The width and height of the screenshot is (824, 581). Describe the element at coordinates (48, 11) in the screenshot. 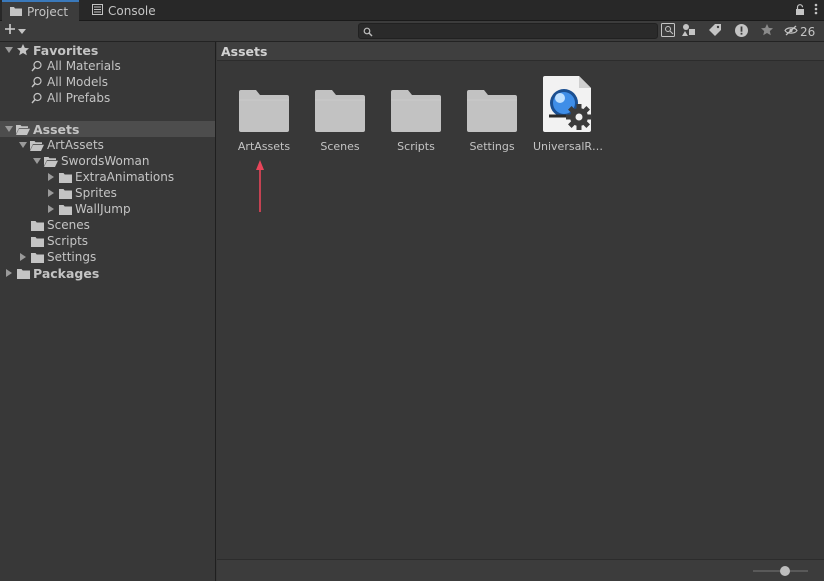

I see `tab-label: Project` at that location.